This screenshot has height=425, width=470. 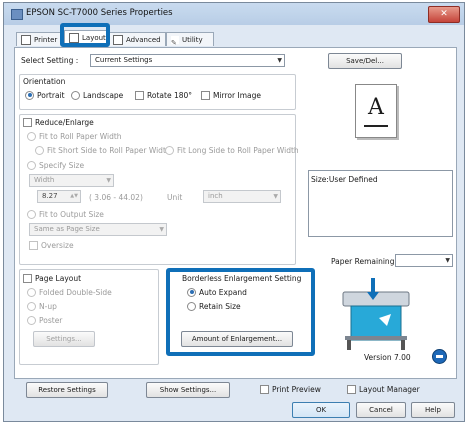 I want to click on help-button: Help, so click(x=433, y=410).